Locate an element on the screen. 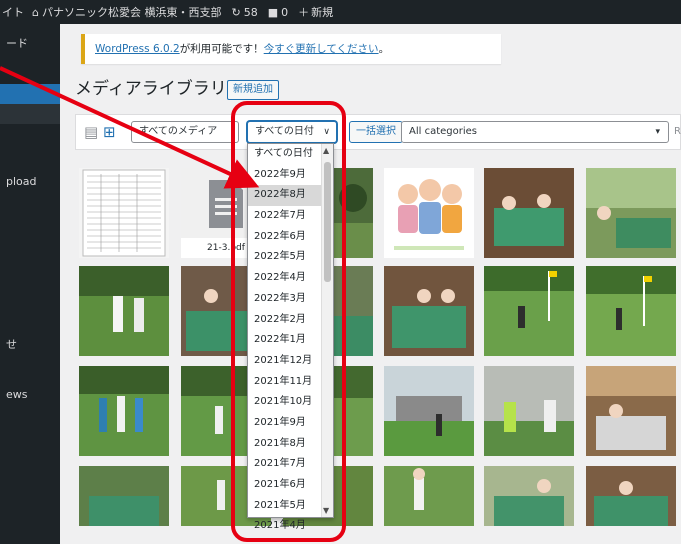  list-view-icon: ▤ is located at coordinates (92, 132).